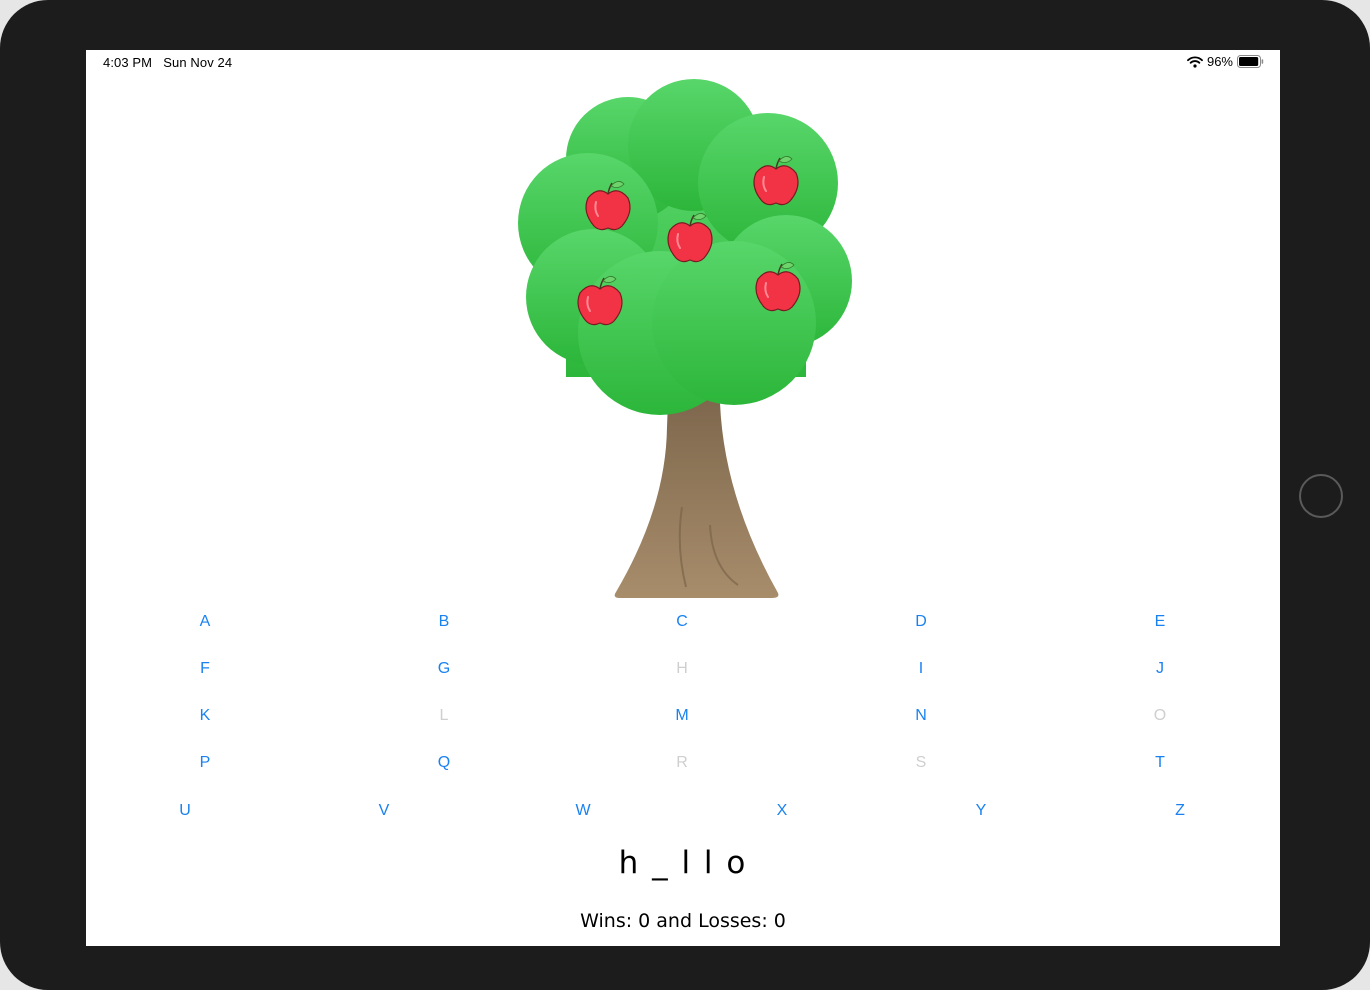 The image size is (1370, 990). Describe the element at coordinates (444, 716) in the screenshot. I see `letter-button-l: L` at that location.